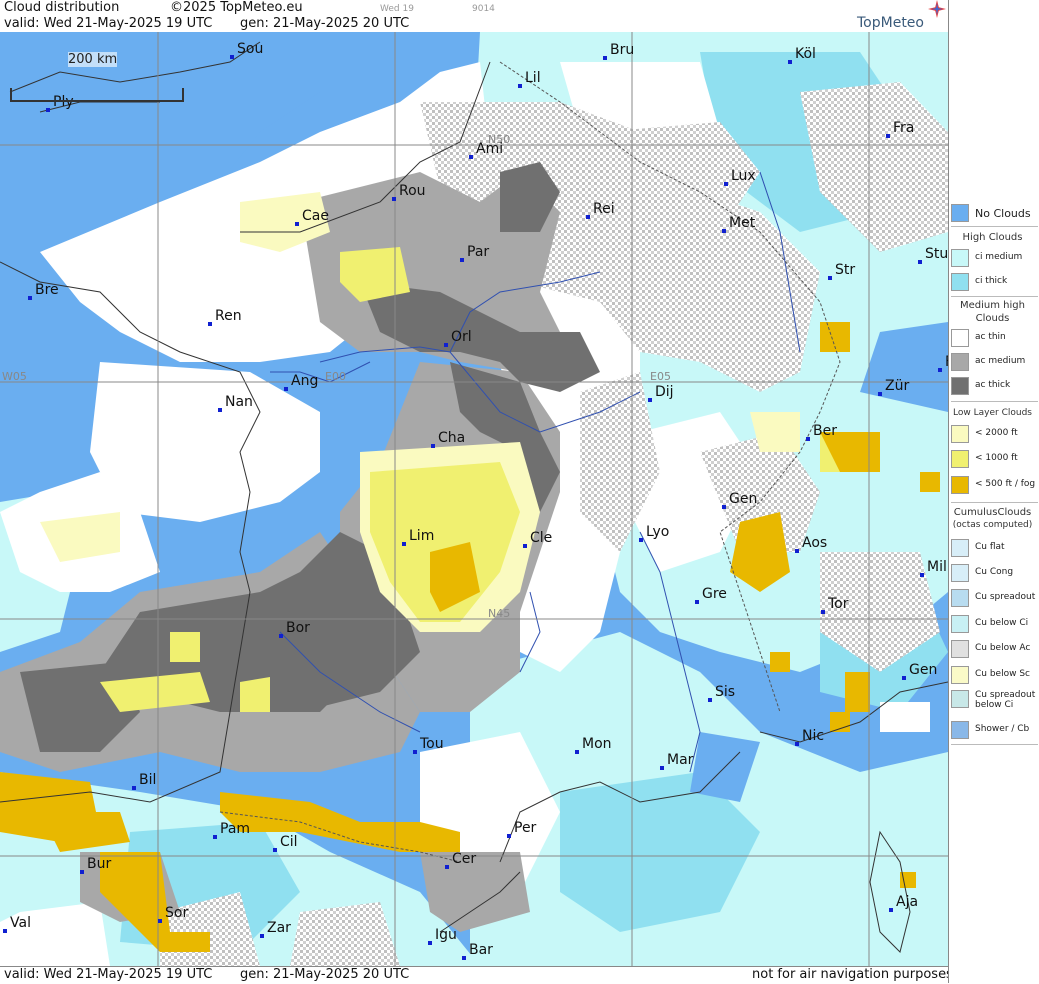  I want to click on legend-label: ci medium, so click(999, 257).